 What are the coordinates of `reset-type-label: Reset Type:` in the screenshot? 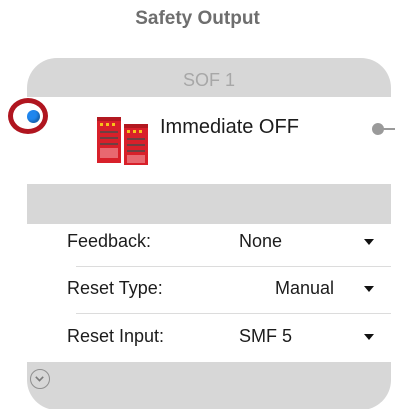 It's located at (115, 288).